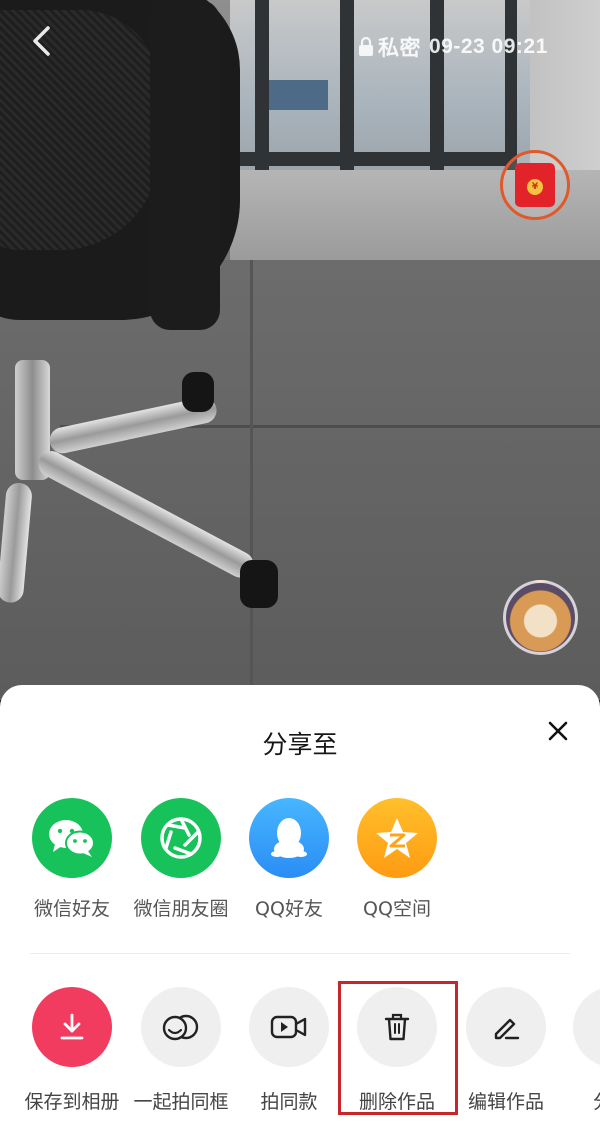 The image size is (600, 1138). What do you see at coordinates (181, 1102) in the screenshot?
I see `action-label: 一起拍同框` at bounding box center [181, 1102].